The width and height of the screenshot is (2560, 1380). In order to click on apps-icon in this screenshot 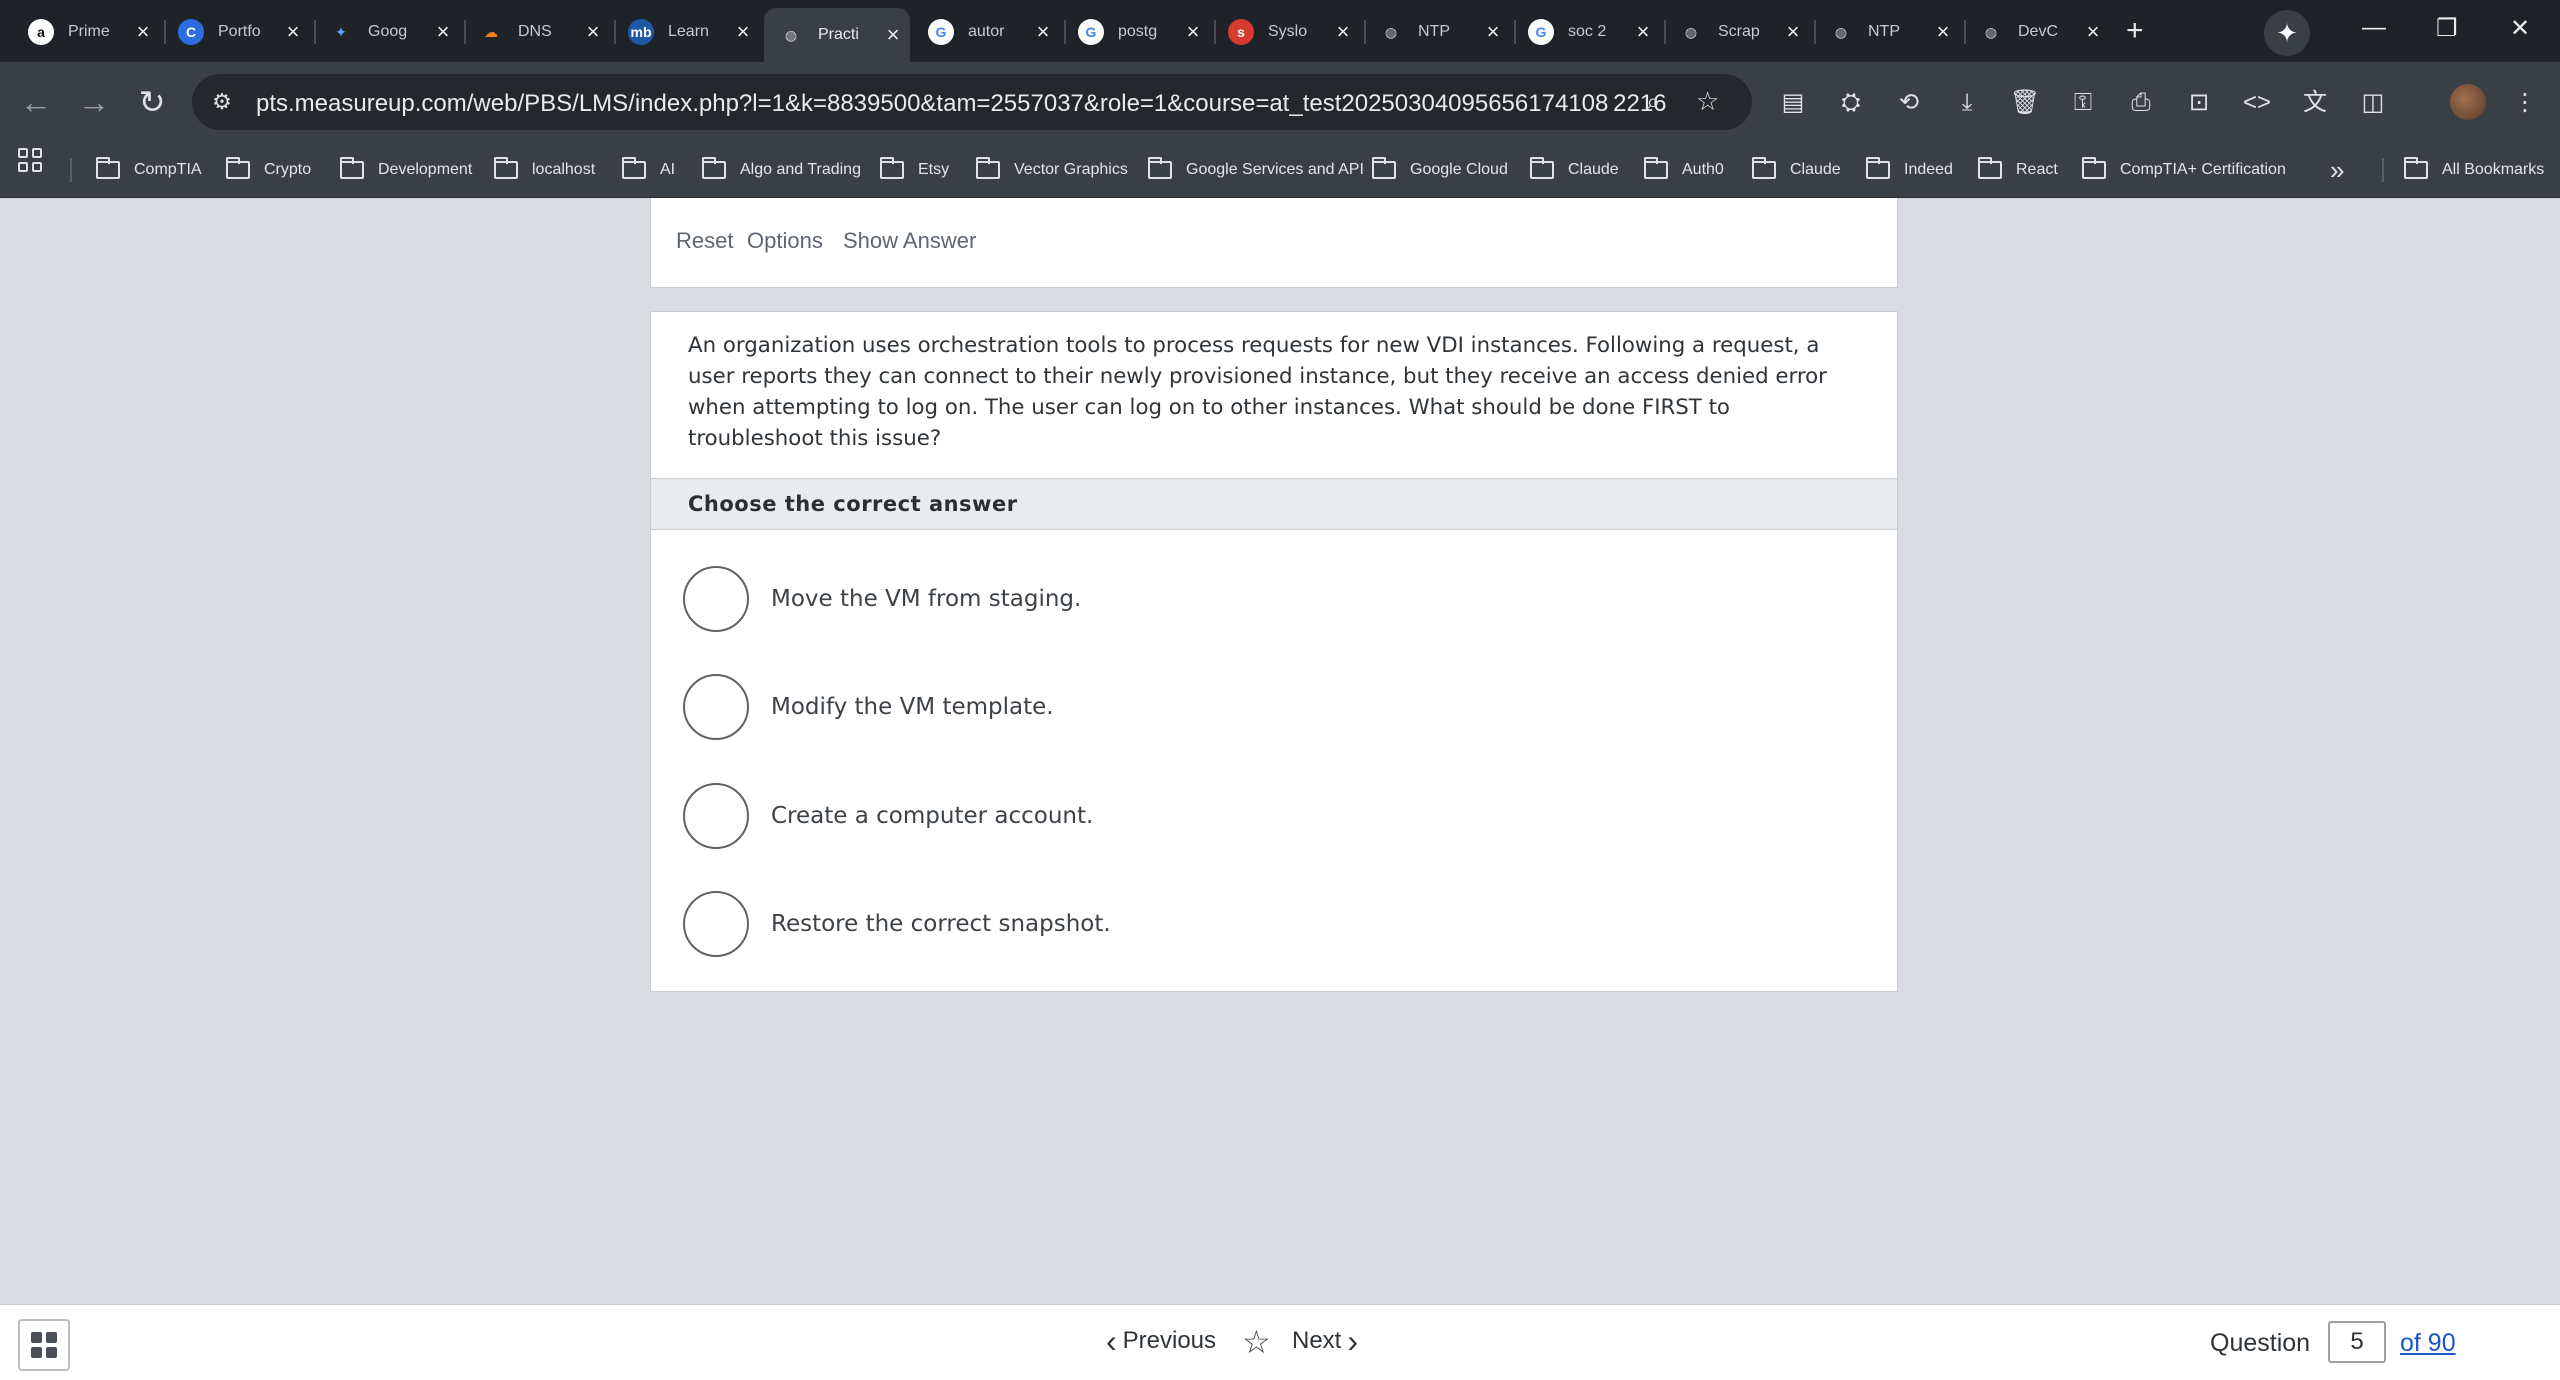, I will do `click(30, 160)`.